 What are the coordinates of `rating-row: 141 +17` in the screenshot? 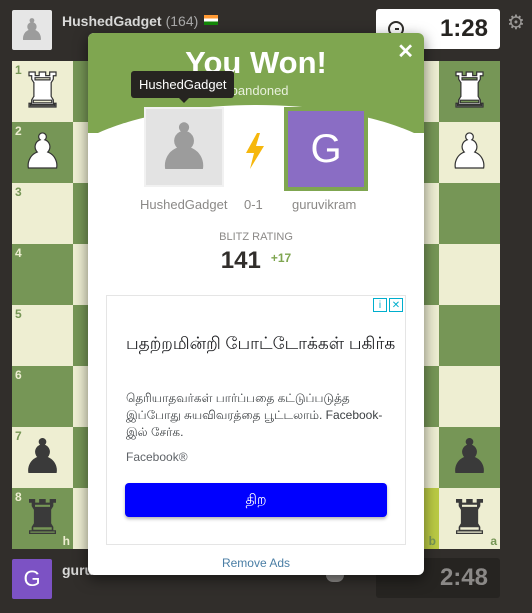 It's located at (256, 261).